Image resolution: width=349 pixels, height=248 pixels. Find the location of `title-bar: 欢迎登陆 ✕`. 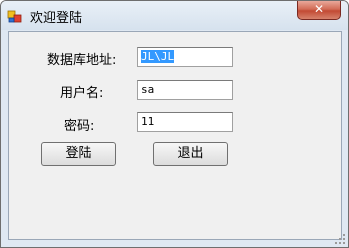

title-bar: 欢迎登陆 ✕ is located at coordinates (174, 15).